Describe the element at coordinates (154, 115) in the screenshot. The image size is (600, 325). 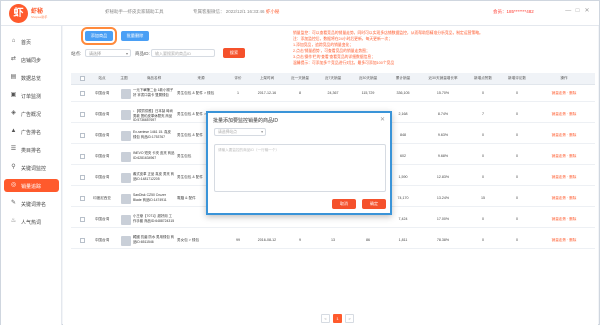
I see `product-name: ↓【現貨供應】日本製 時尚男款 簡約皮革休閒夾 商品ID:5736657697` at that location.